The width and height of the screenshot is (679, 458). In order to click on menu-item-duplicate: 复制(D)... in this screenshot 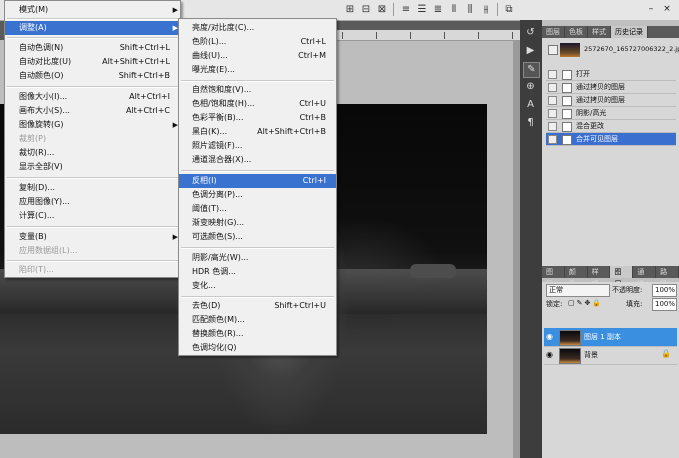, I will do `click(92, 188)`.